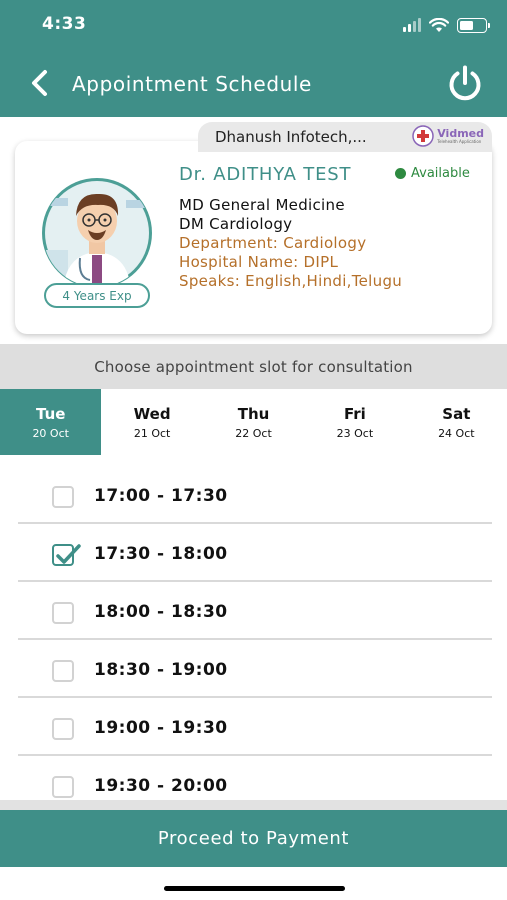 The height and width of the screenshot is (900, 507). I want to click on day-tab-thu: Thu 22 Oct, so click(253, 422).